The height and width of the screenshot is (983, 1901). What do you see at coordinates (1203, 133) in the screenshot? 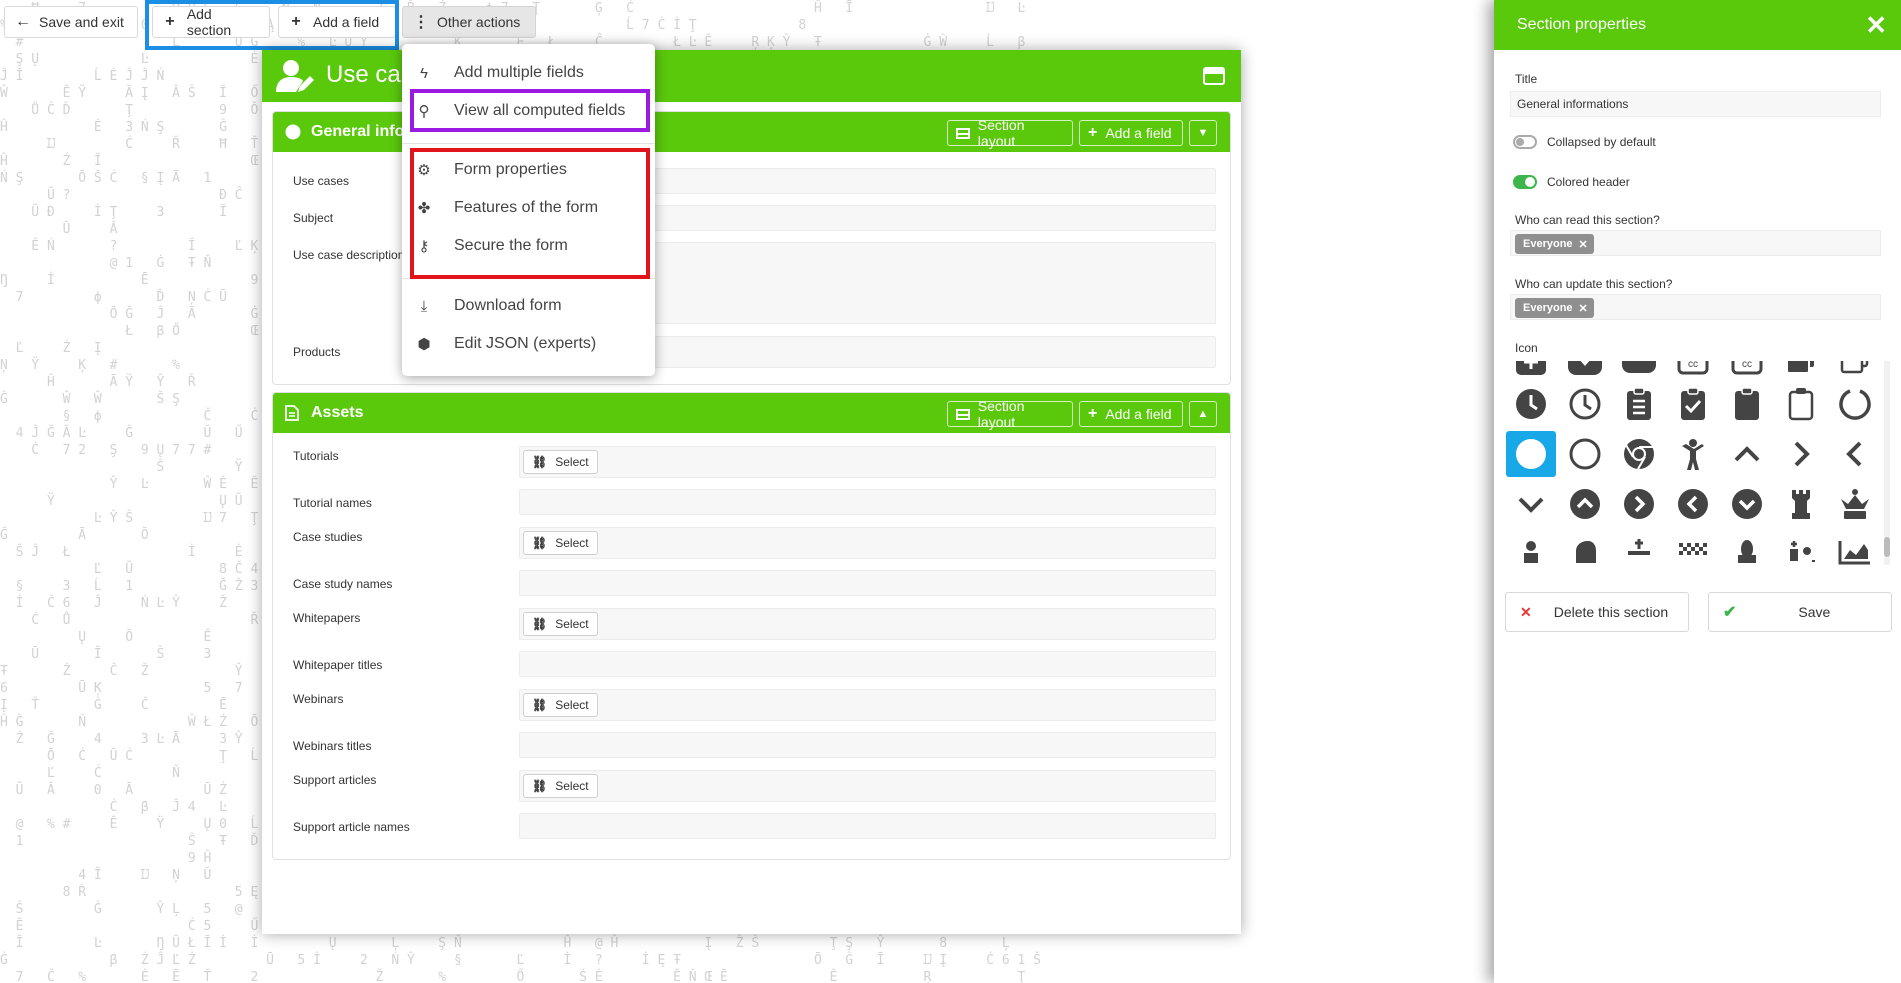
I see `section-collapse-button: ▼` at bounding box center [1203, 133].